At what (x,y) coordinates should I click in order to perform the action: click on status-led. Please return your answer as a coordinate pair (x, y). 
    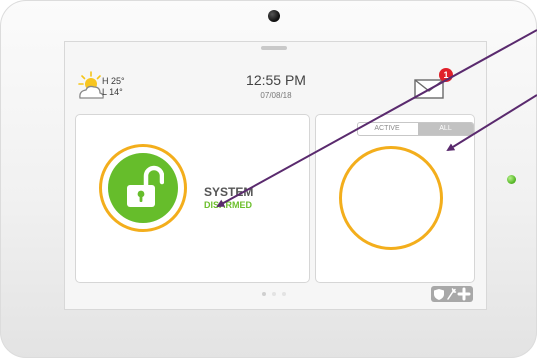
    Looking at the image, I should click on (511, 179).